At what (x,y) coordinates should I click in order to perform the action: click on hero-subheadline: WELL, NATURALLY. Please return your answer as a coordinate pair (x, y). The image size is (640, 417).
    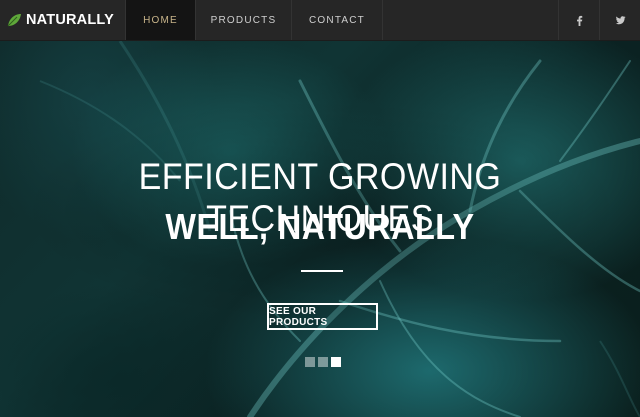
    Looking at the image, I should click on (320, 226).